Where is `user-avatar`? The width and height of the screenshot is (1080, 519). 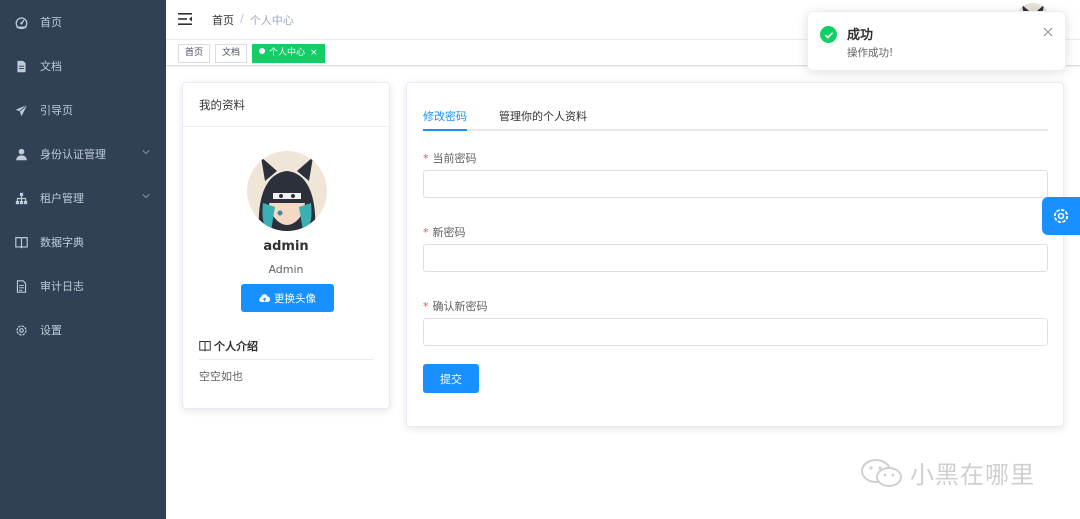
user-avatar is located at coordinates (287, 191).